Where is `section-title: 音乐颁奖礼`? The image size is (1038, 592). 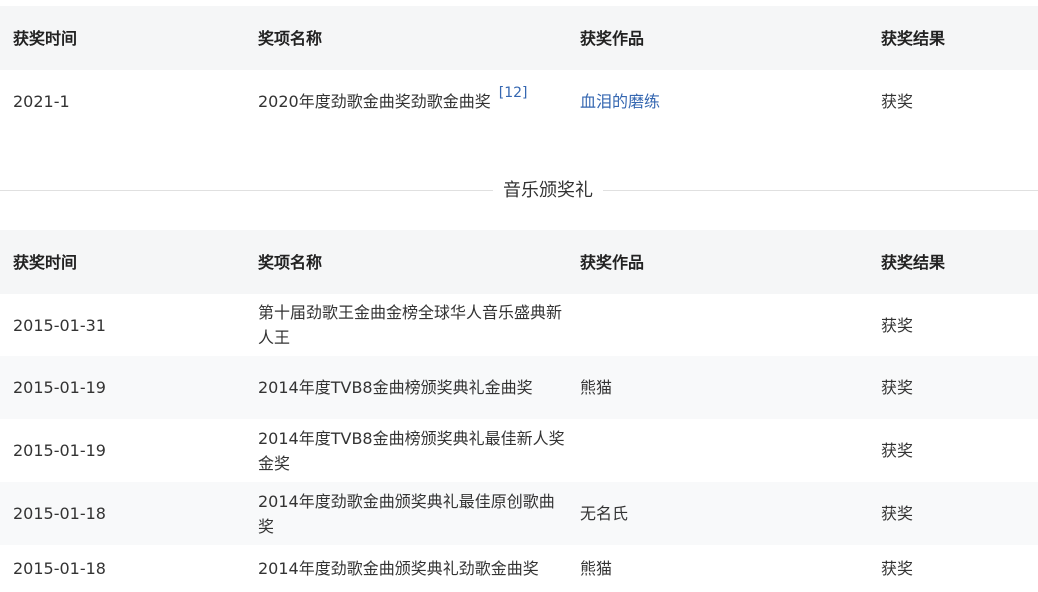
section-title: 音乐颁奖礼 is located at coordinates (548, 191).